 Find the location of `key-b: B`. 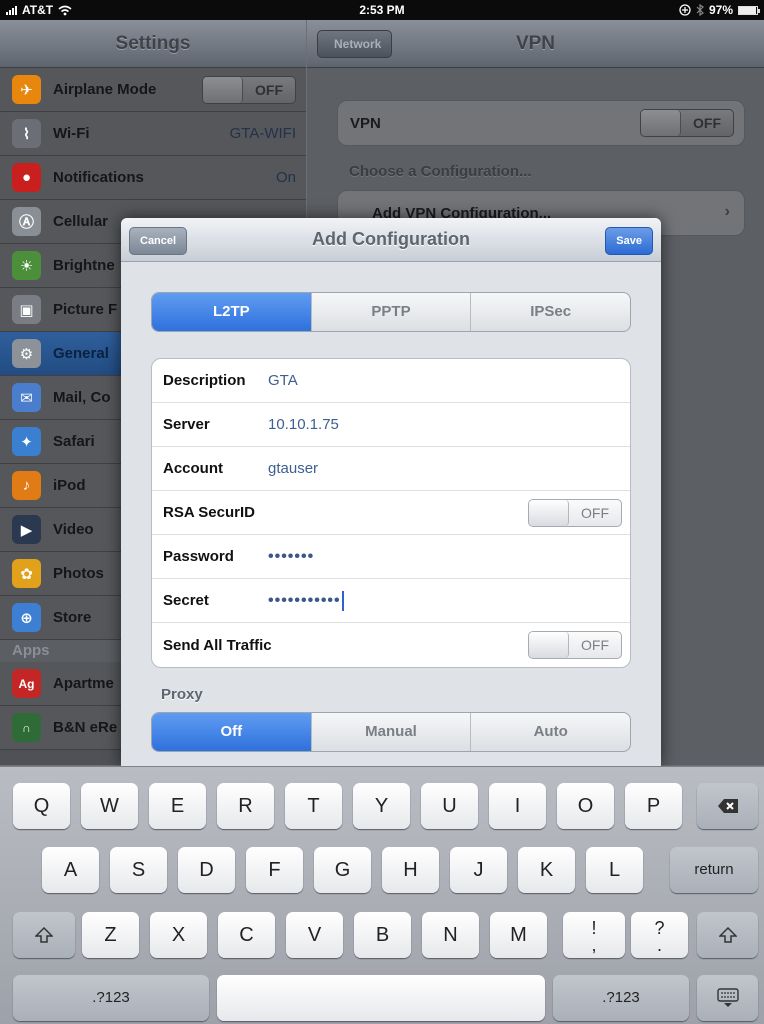

key-b: B is located at coordinates (382, 935).